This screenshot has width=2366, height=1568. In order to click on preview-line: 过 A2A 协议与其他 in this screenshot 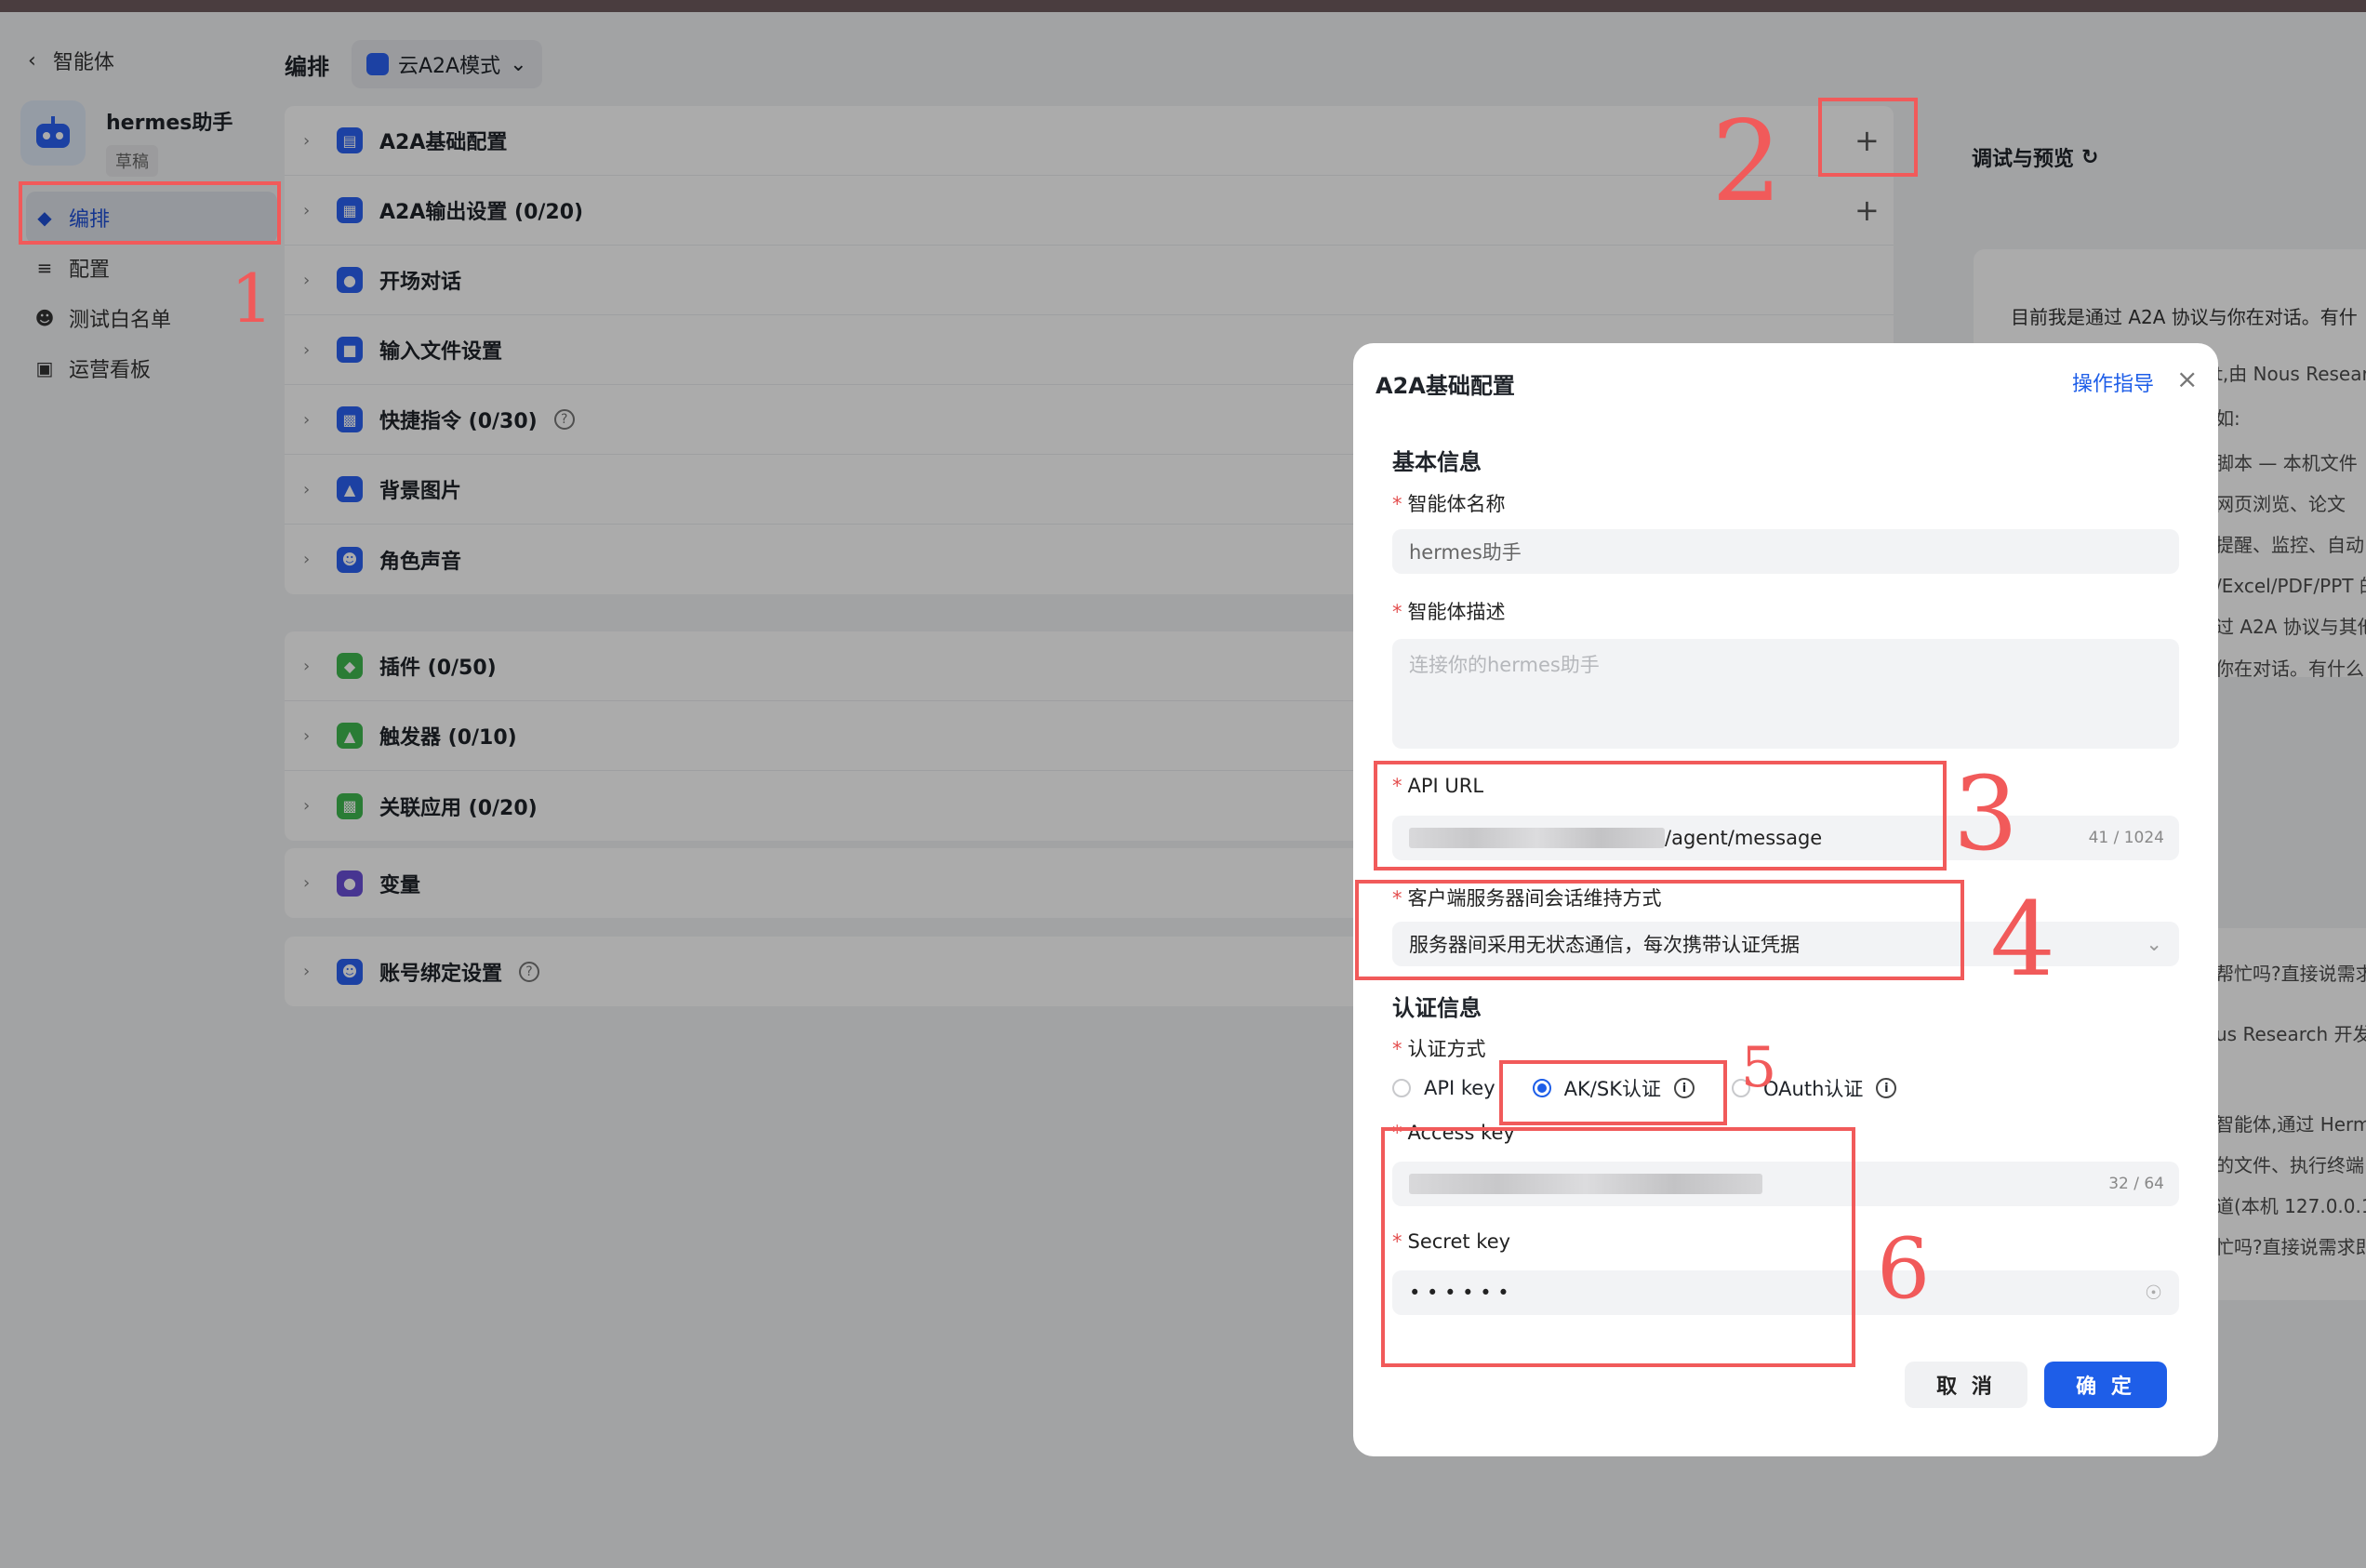, I will do `click(2291, 627)`.